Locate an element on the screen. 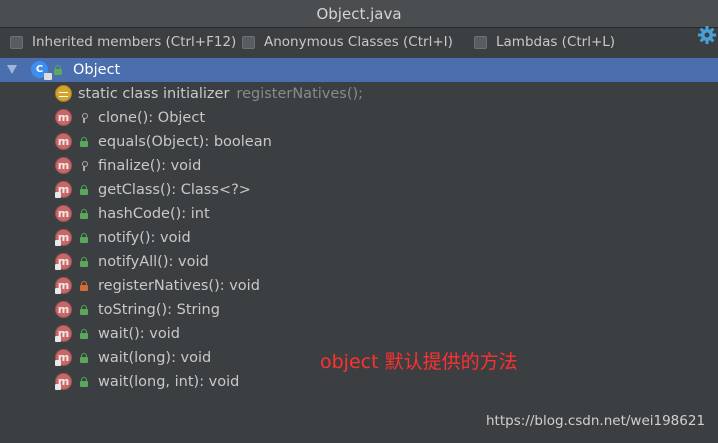 This screenshot has width=718, height=443. tree-item-method: m hashCode(): int is located at coordinates (359, 214).